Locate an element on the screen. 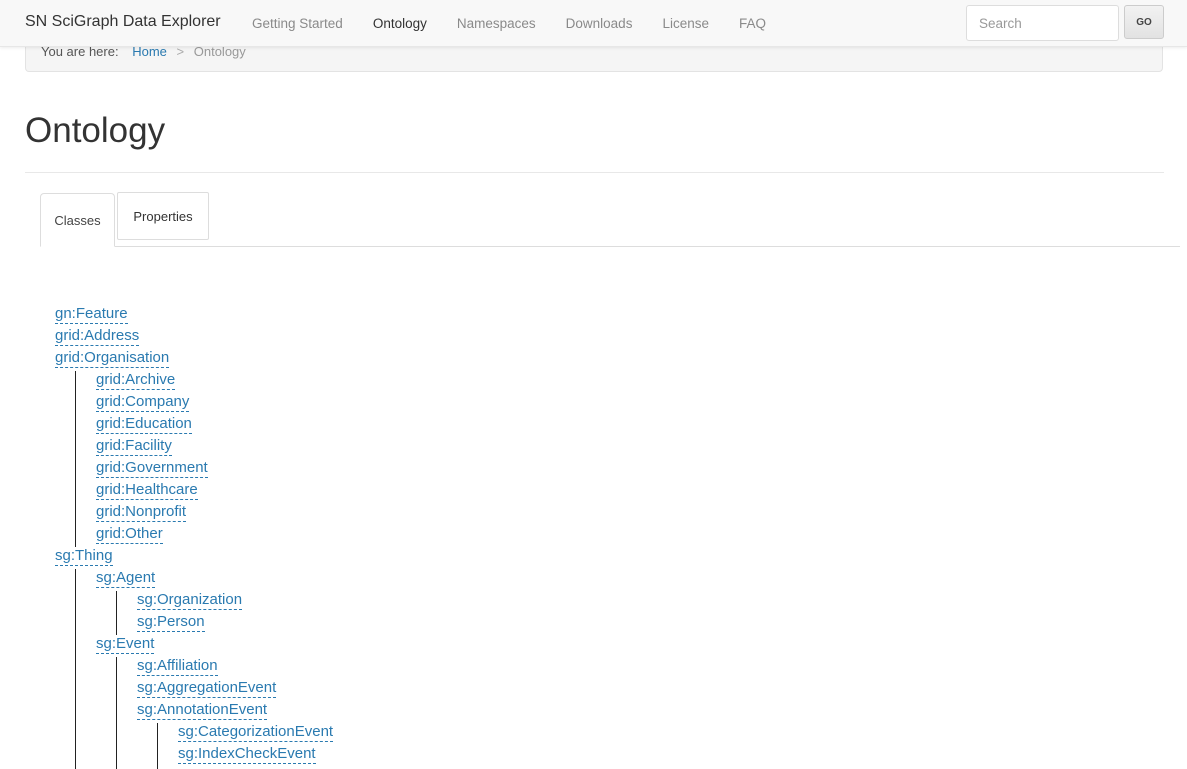 The image size is (1187, 769). tree-item-grid-healthcare: grid:Healthcare is located at coordinates (147, 490).